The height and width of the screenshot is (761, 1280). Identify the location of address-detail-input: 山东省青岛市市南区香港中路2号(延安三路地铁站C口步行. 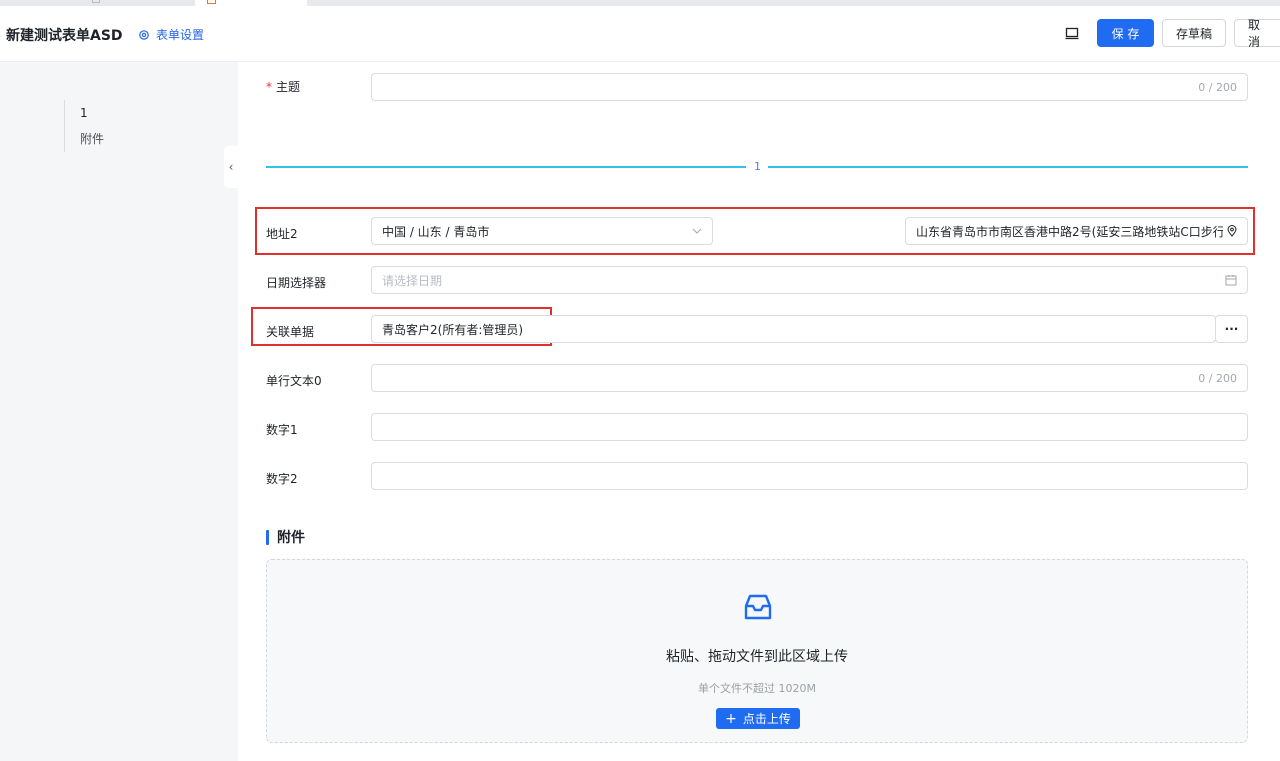
(1076, 231).